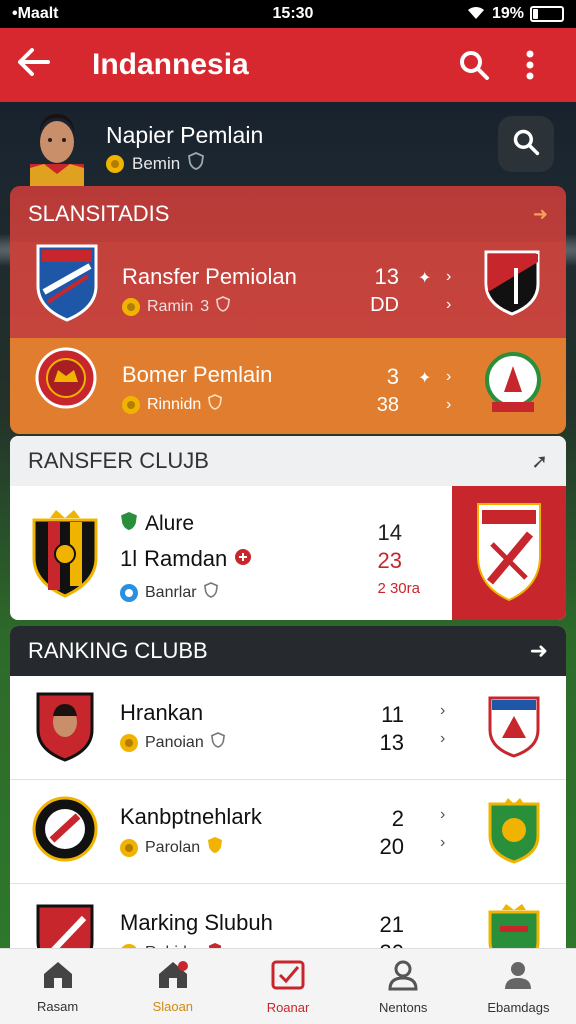  I want to click on nav-item-nentons: Nentons, so click(403, 986).